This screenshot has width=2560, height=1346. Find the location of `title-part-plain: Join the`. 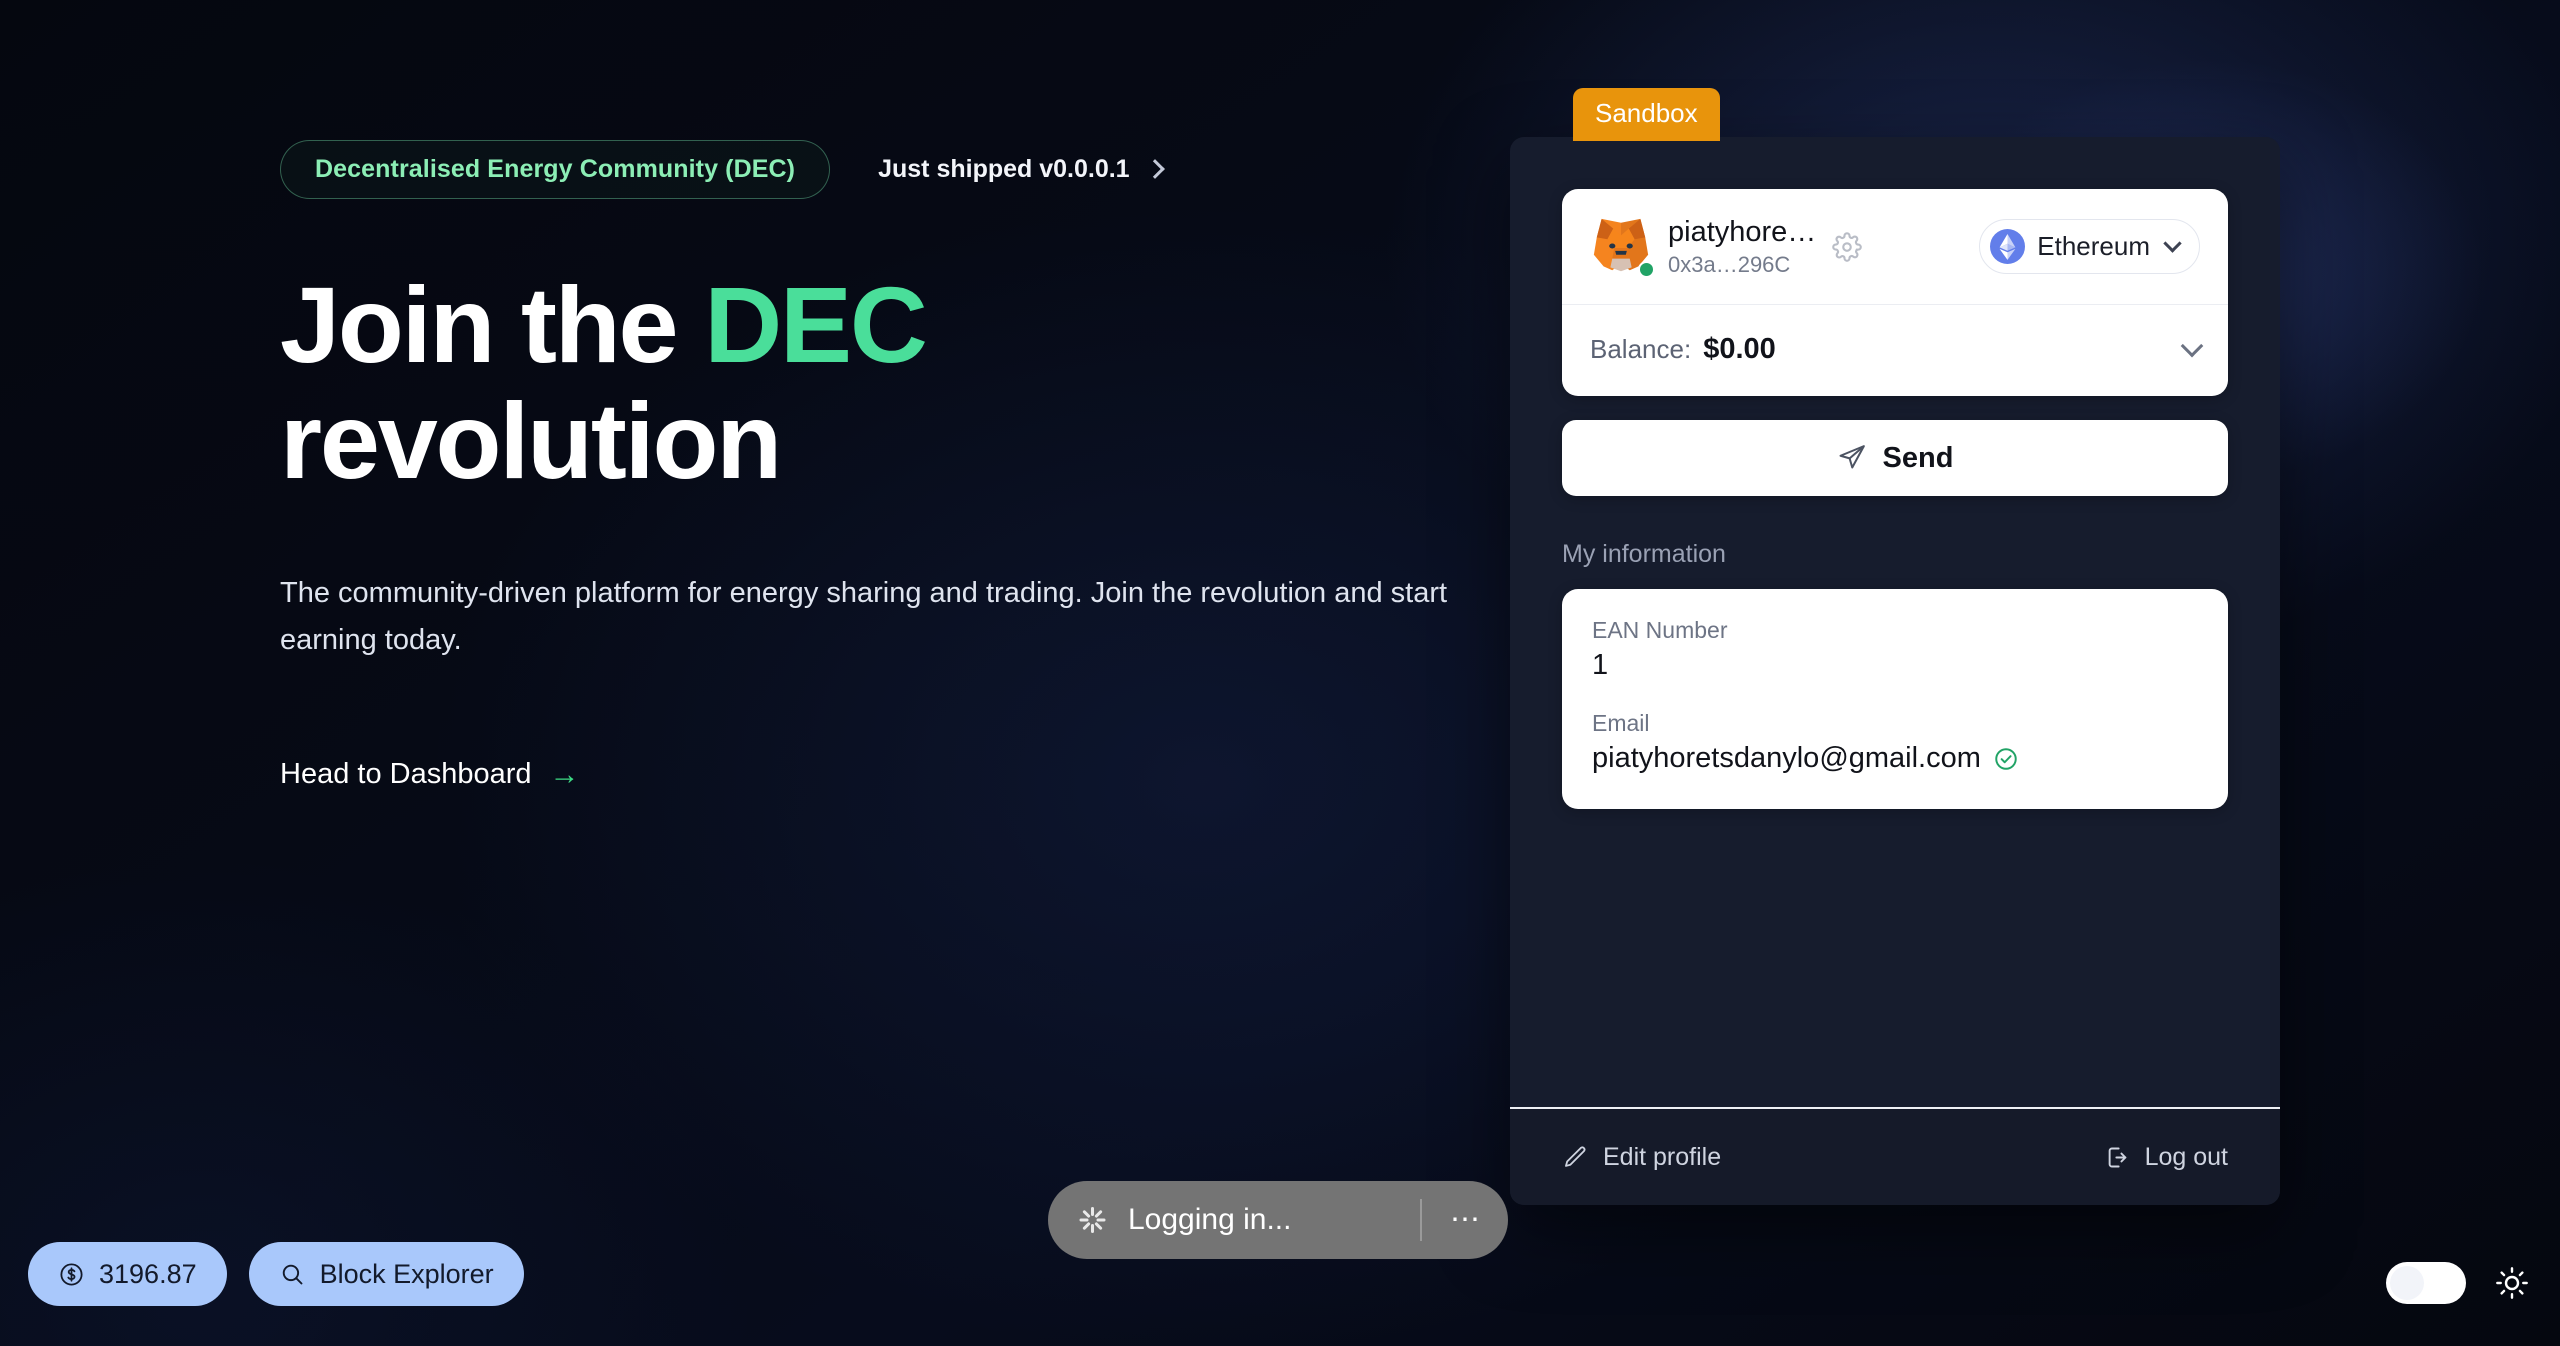

title-part-plain: Join the is located at coordinates (492, 324).